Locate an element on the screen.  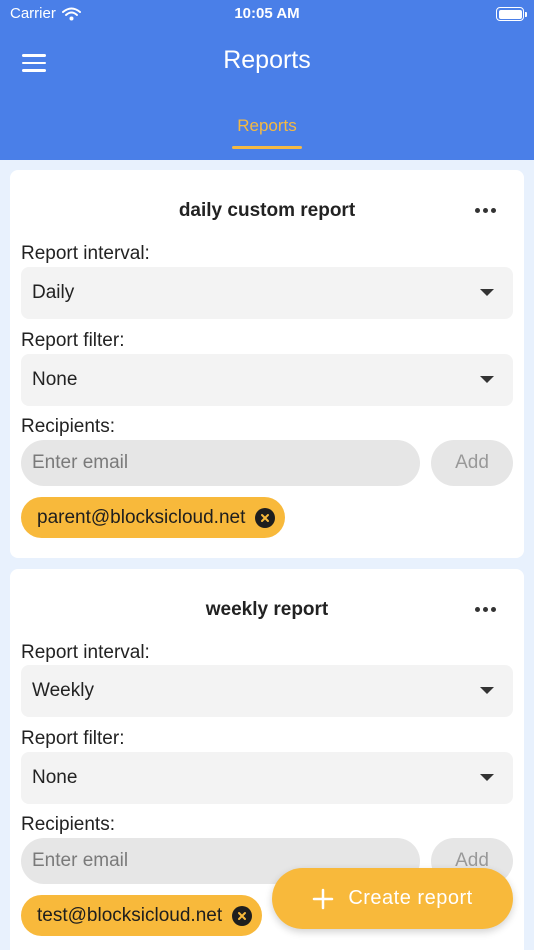
recipient-chip: parent@blocksicloud.net is located at coordinates (153, 517).